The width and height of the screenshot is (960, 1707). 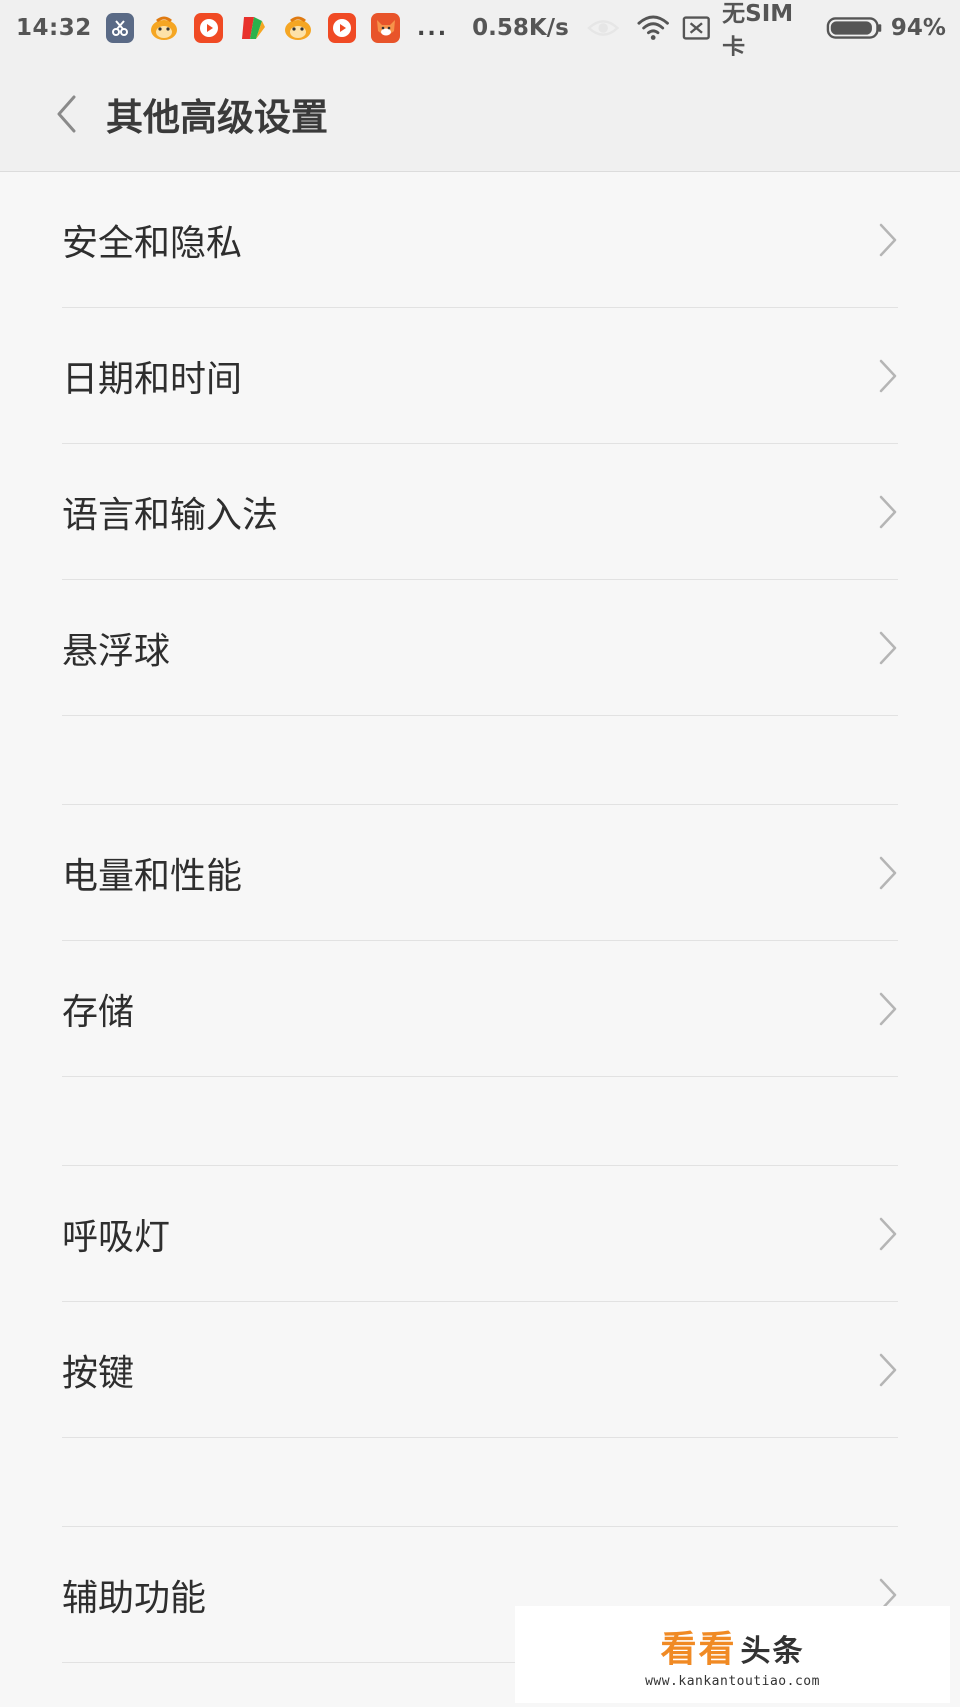 What do you see at coordinates (853, 28) in the screenshot?
I see `battery-icon` at bounding box center [853, 28].